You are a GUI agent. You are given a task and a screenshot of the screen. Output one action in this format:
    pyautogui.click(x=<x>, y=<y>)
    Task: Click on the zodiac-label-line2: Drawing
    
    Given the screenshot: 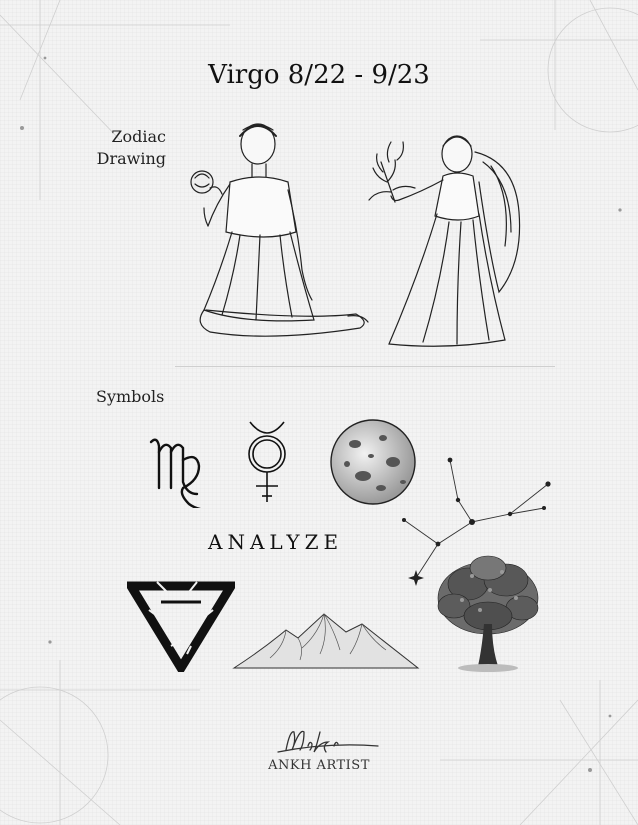 What is the action you would take?
    pyautogui.click(x=131, y=158)
    